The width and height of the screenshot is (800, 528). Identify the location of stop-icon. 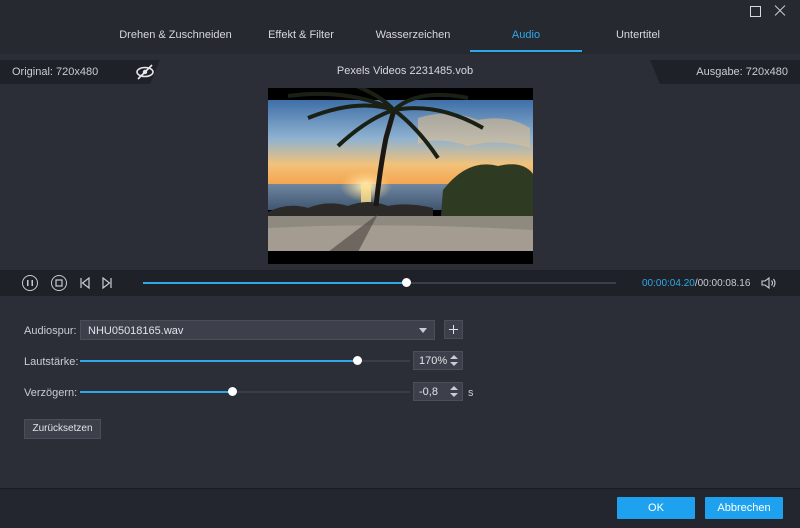
(59, 283).